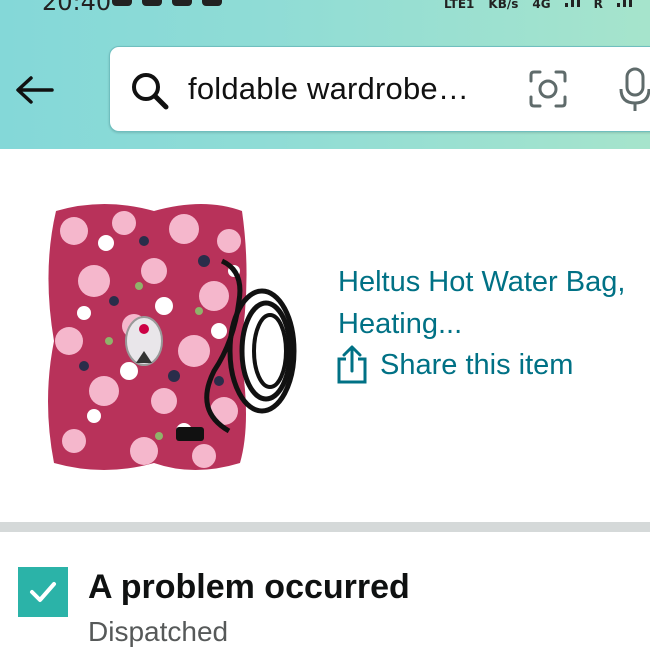  Describe the element at coordinates (598, 5) in the screenshot. I see `roaming-label: R` at that location.